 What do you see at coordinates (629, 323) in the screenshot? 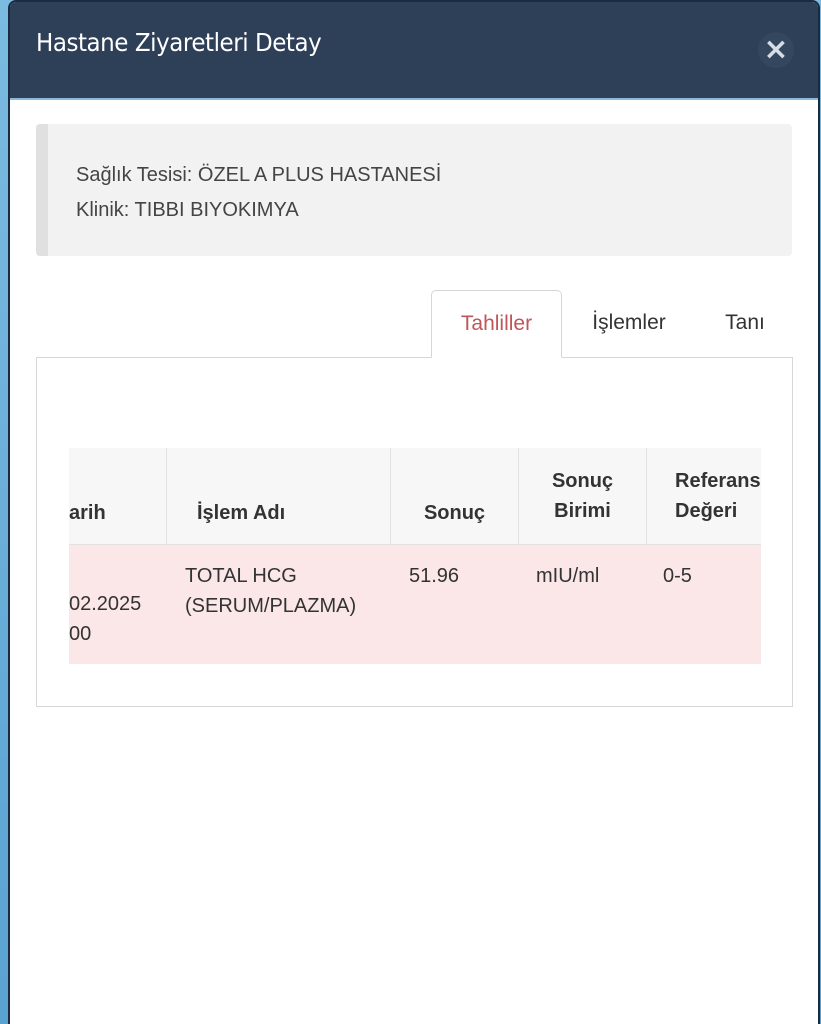
I see `tab-islemler: İşlemler` at bounding box center [629, 323].